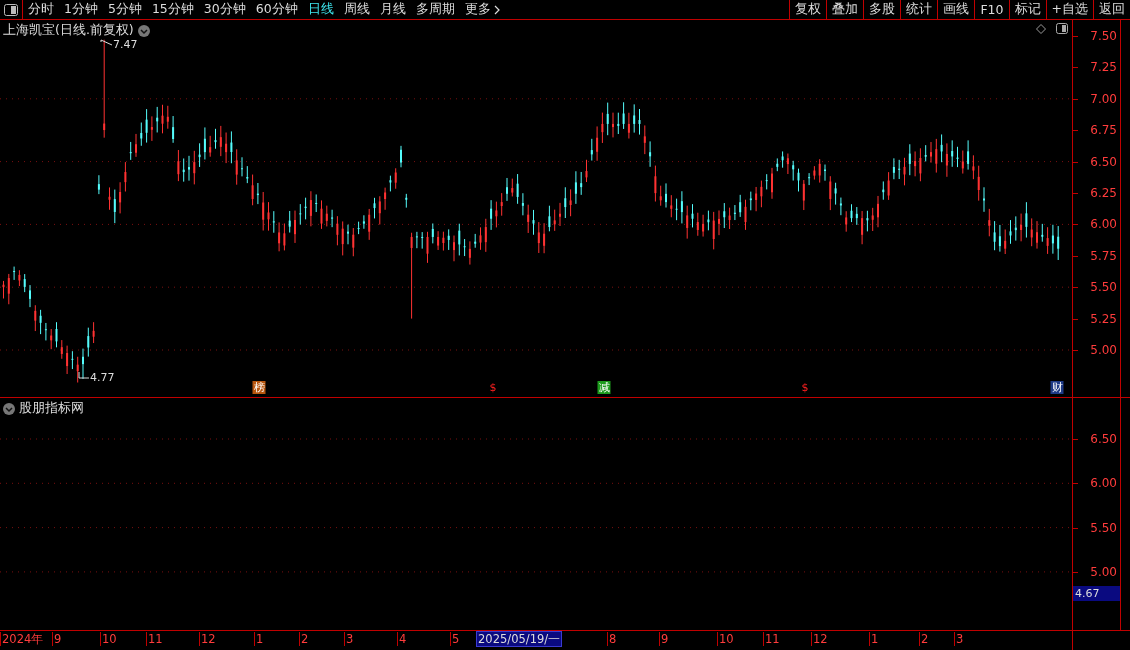 The image size is (1130, 650). I want to click on date-axis-label: 2025/05/19/一, so click(519, 639).